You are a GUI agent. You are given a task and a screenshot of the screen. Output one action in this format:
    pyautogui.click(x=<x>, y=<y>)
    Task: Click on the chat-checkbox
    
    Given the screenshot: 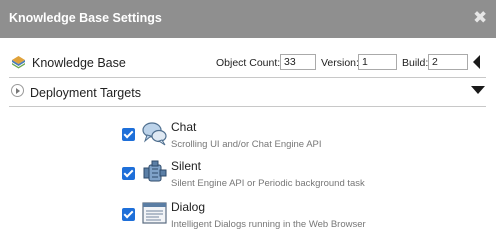 What is the action you would take?
    pyautogui.click(x=128, y=134)
    